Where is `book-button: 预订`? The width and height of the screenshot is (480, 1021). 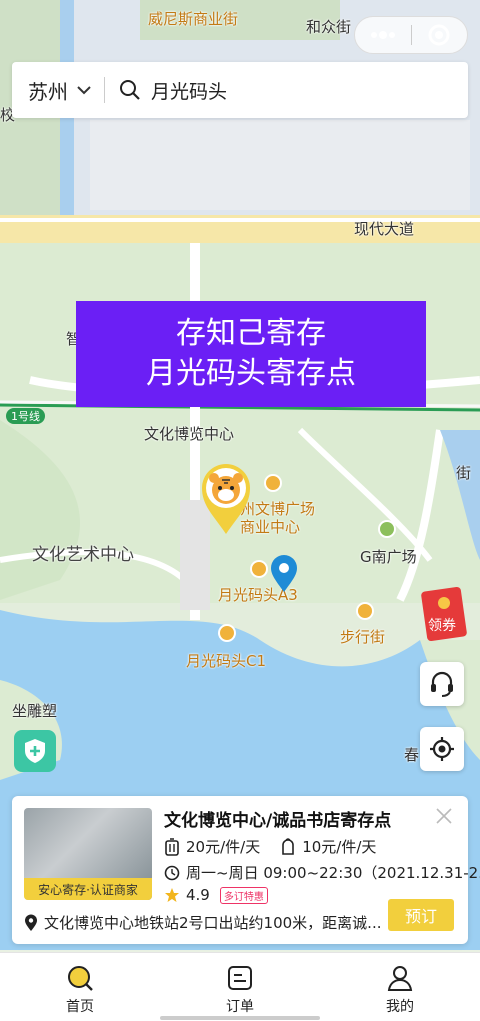
book-button: 预订 is located at coordinates (421, 915).